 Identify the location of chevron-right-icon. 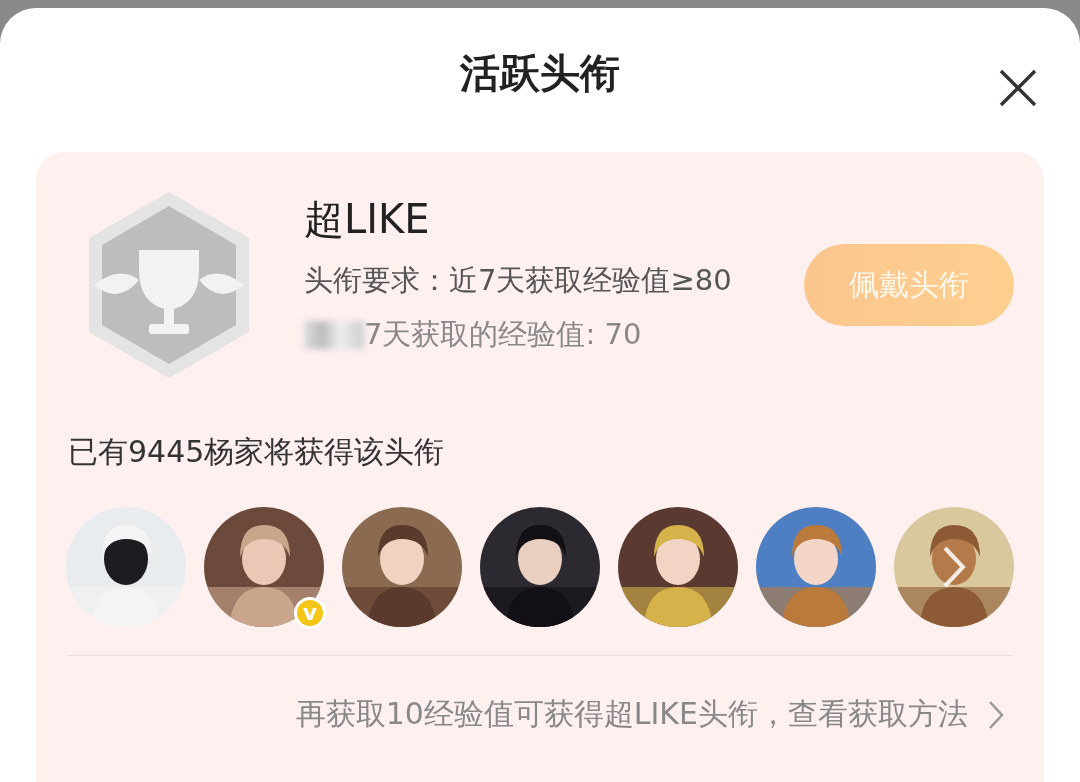
(996, 714).